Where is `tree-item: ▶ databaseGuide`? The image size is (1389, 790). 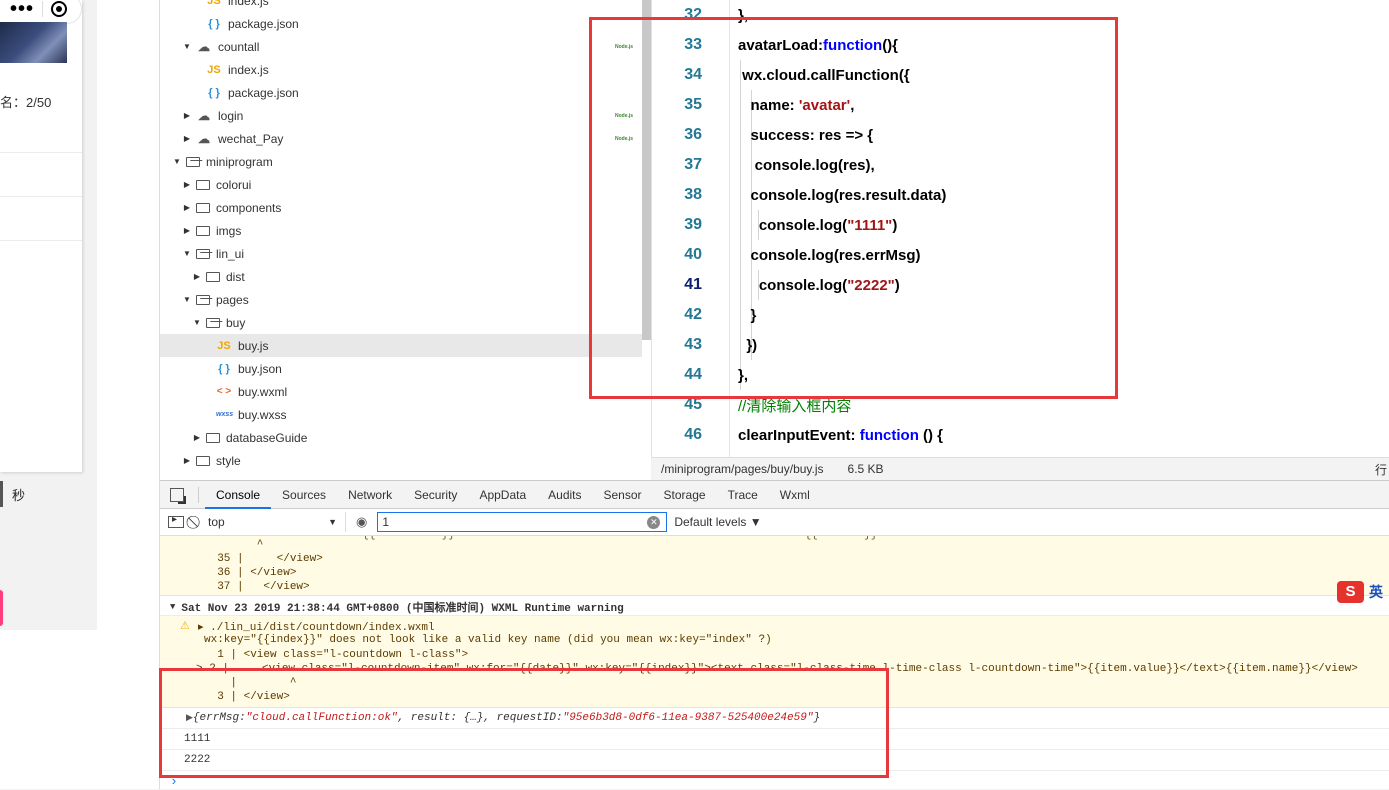
tree-item: ▶ databaseGuide is located at coordinates (401, 437).